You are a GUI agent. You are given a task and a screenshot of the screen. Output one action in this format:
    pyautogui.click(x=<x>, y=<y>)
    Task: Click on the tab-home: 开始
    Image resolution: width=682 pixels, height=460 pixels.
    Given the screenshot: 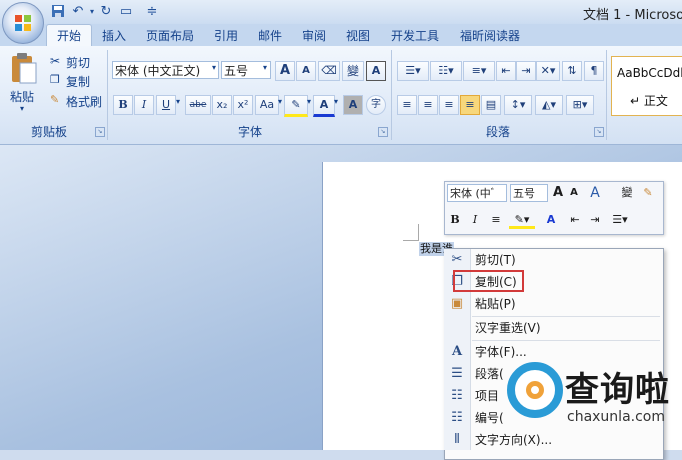 What is the action you would take?
    pyautogui.click(x=69, y=35)
    